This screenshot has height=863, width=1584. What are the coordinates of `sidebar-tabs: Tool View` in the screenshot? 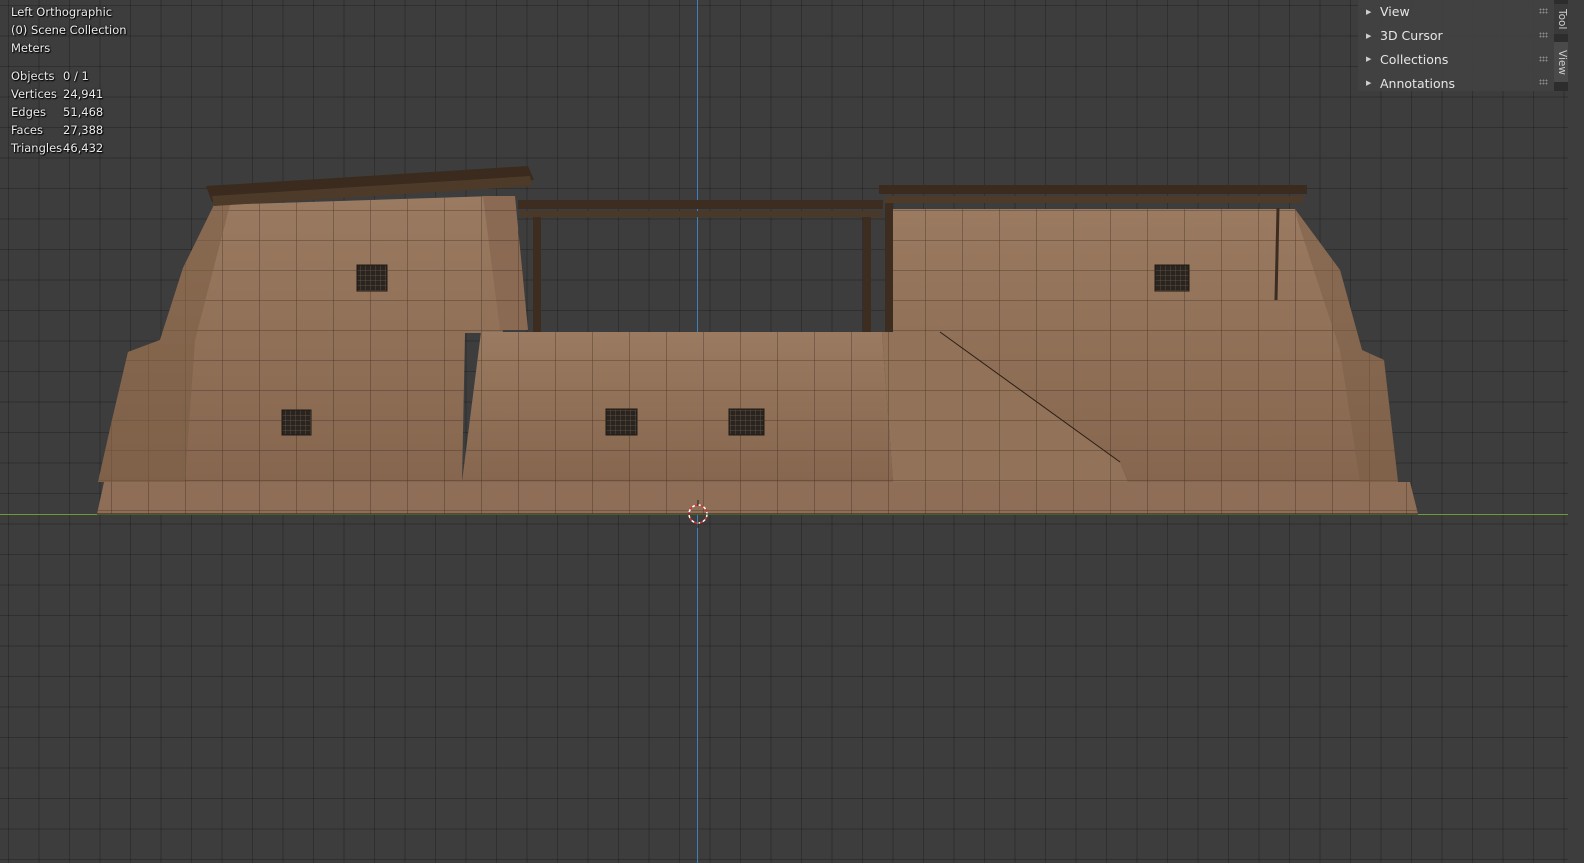 It's located at (1561, 45).